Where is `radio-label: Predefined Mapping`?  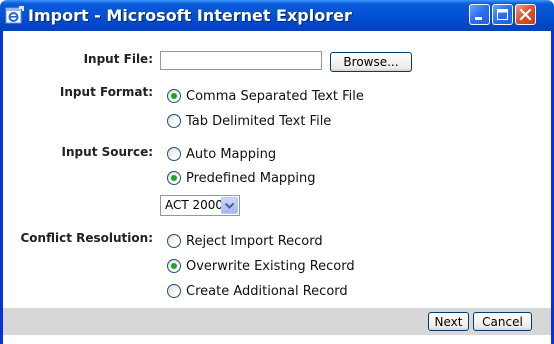 radio-label: Predefined Mapping is located at coordinates (251, 178).